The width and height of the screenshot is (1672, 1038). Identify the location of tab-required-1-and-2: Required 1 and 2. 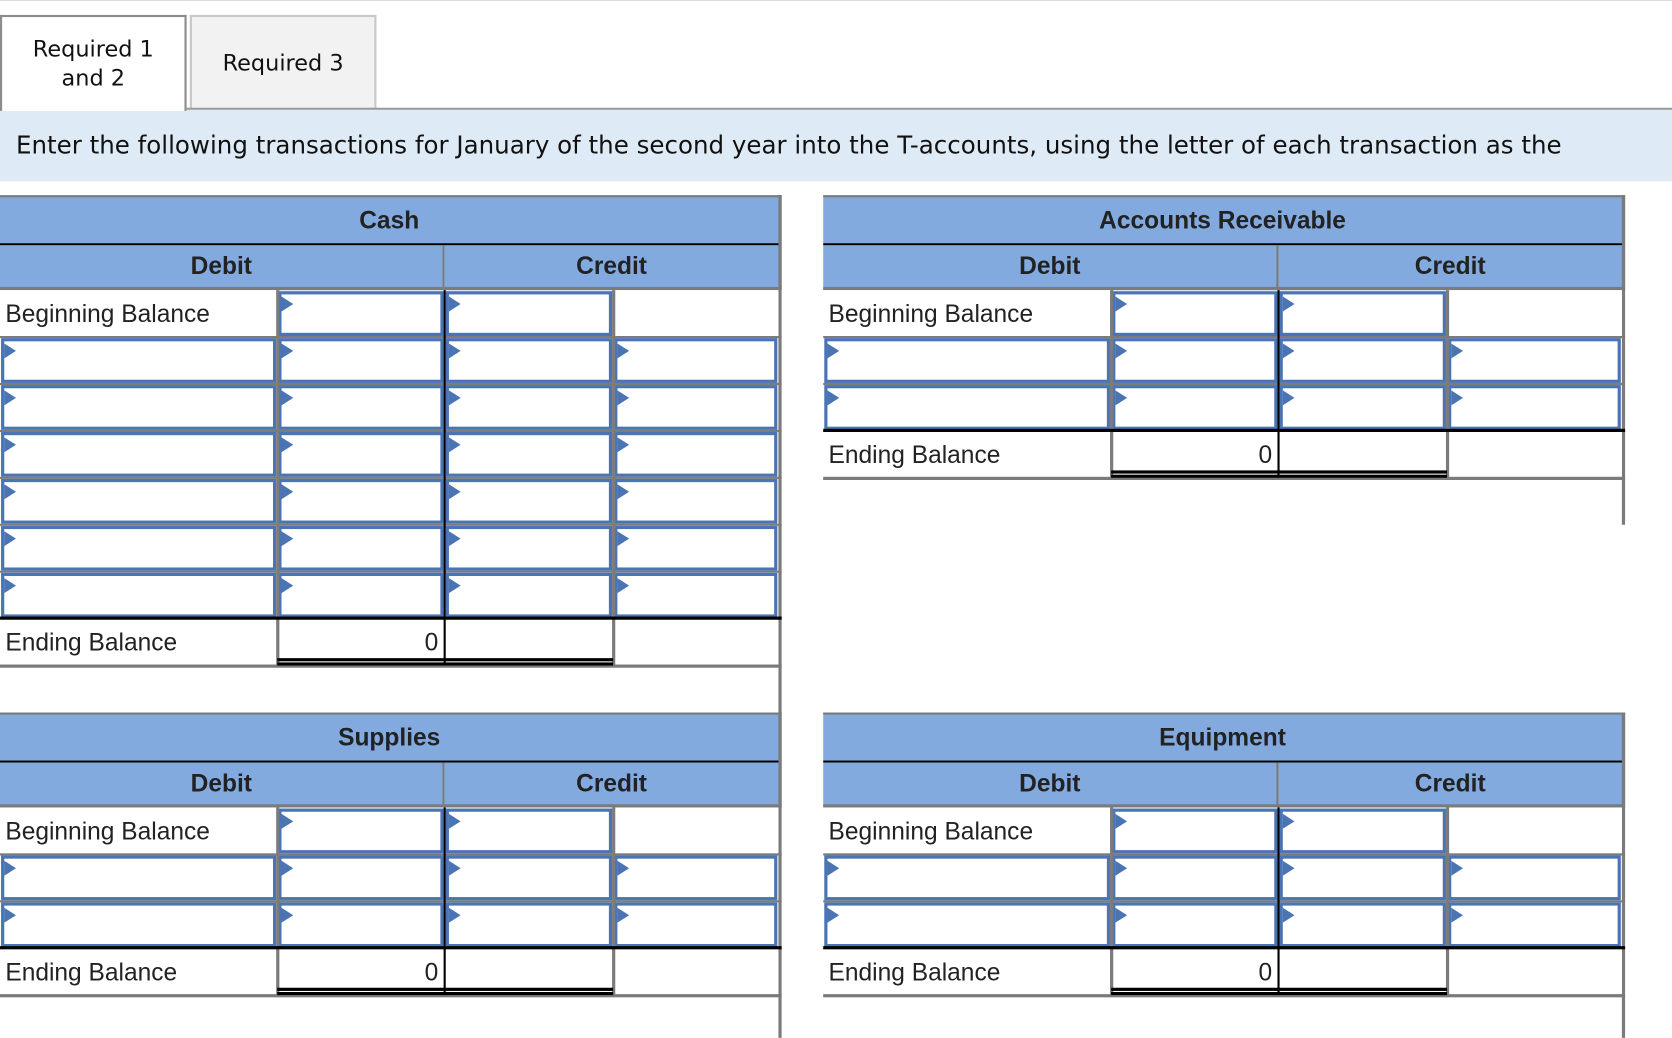
(93, 62).